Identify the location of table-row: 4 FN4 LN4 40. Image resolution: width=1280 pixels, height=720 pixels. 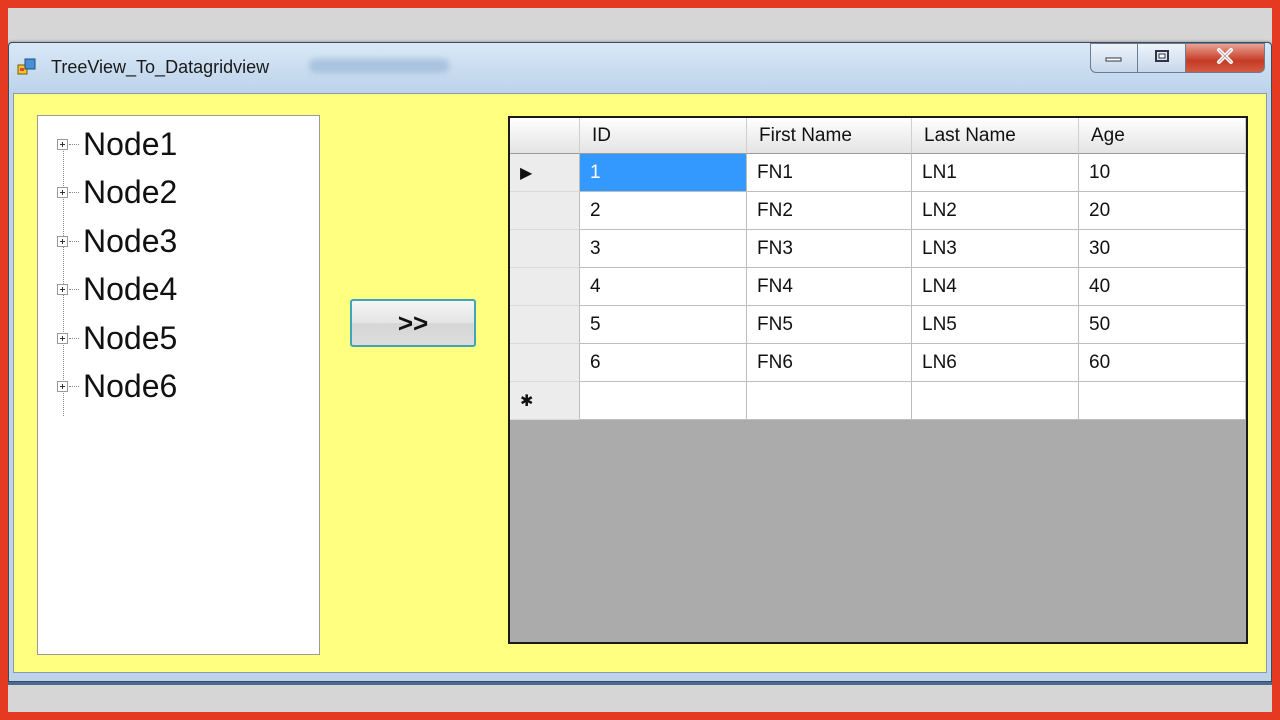
(878, 287).